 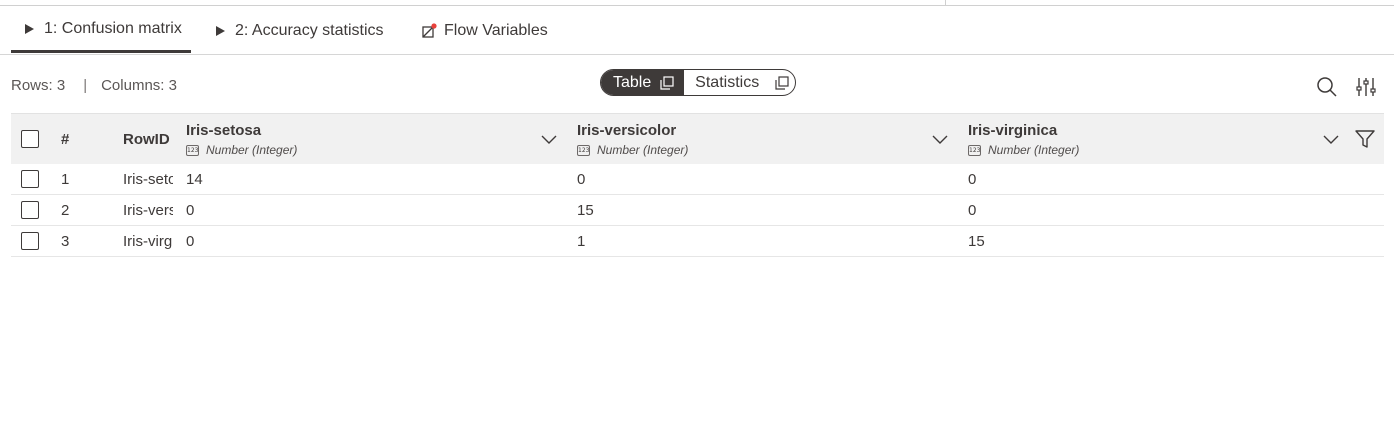 What do you see at coordinates (697, 179) in the screenshot?
I see `table-row: 1 Iris-setosa 14 0 0` at bounding box center [697, 179].